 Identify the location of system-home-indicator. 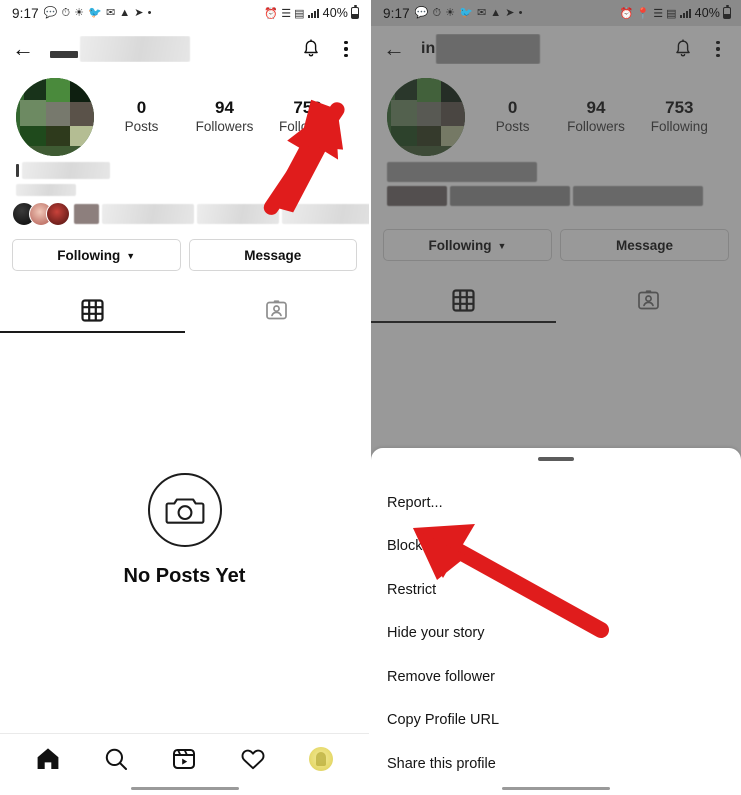
(556, 788).